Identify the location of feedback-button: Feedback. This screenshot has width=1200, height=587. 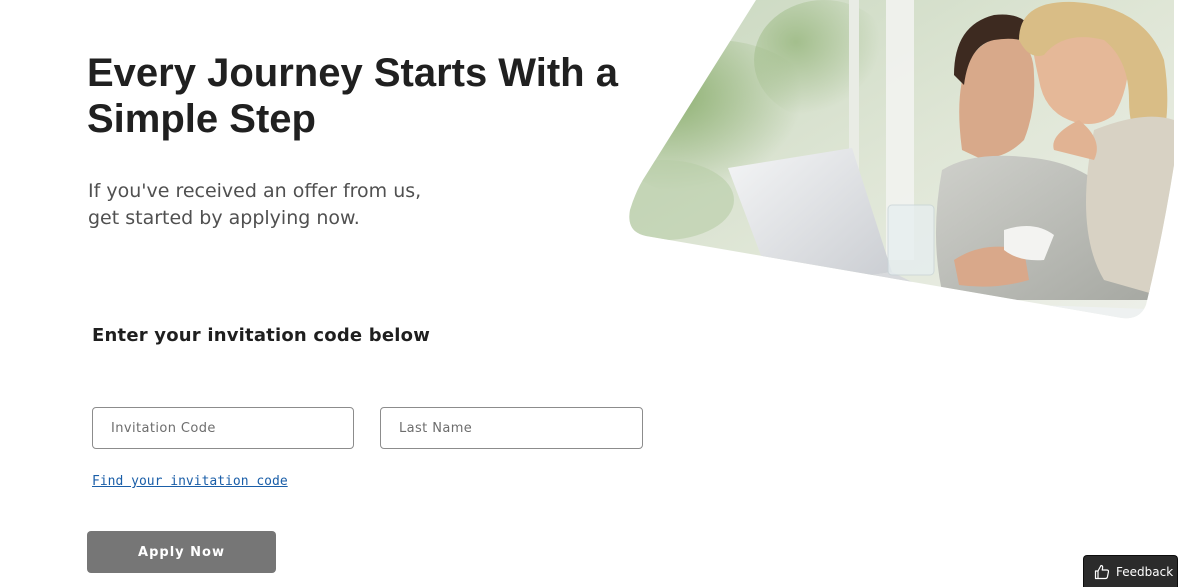
(1130, 571).